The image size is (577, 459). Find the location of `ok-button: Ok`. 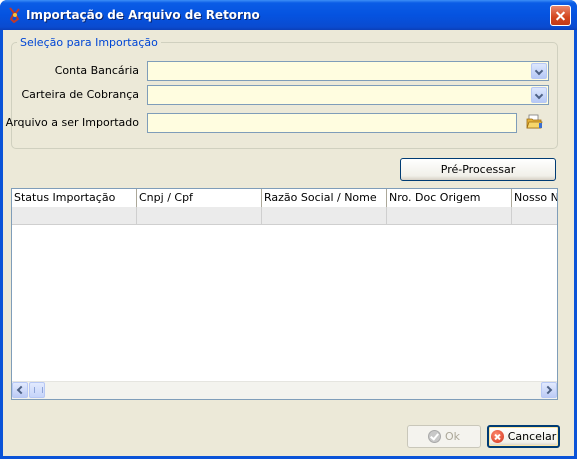

ok-button: Ok is located at coordinates (444, 436).